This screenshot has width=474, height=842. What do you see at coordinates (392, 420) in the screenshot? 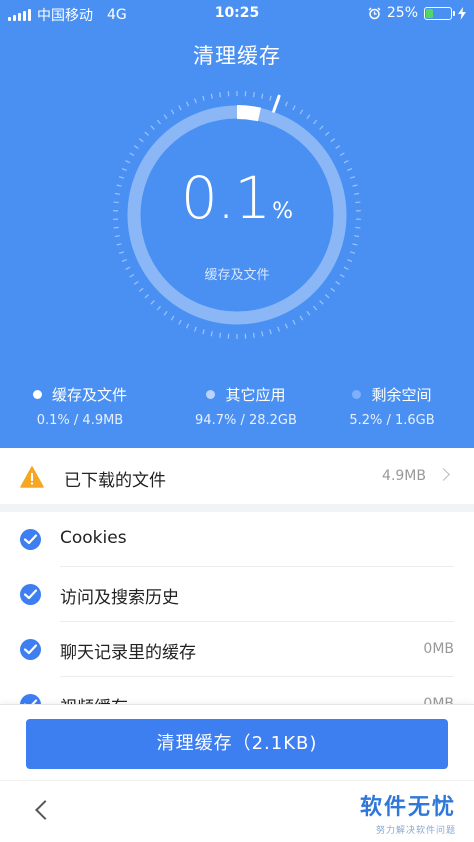
I see `legend-value: 5.2% / 1.6GB` at bounding box center [392, 420].